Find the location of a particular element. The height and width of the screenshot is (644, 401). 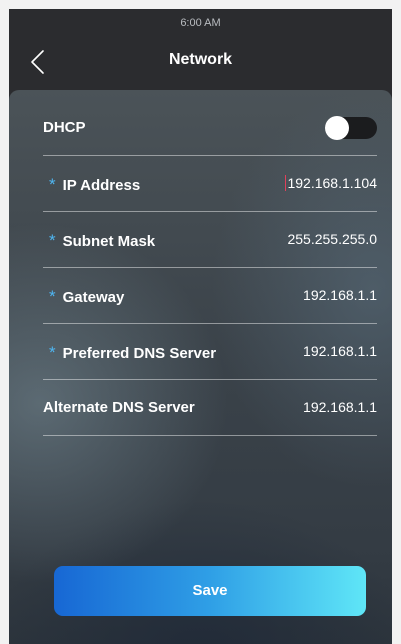

dhcp-toggle is located at coordinates (351, 128).